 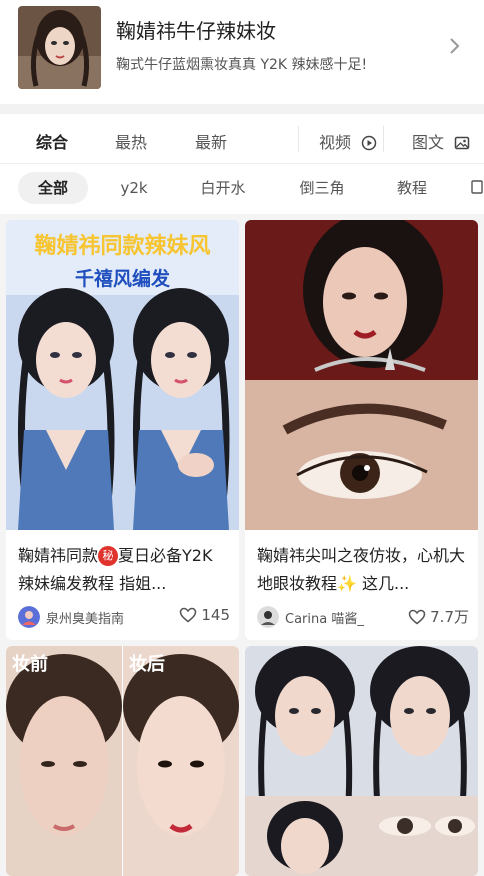 I want to click on note-meta: Carina 喵酱_ 7.7万, so click(x=363, y=616).